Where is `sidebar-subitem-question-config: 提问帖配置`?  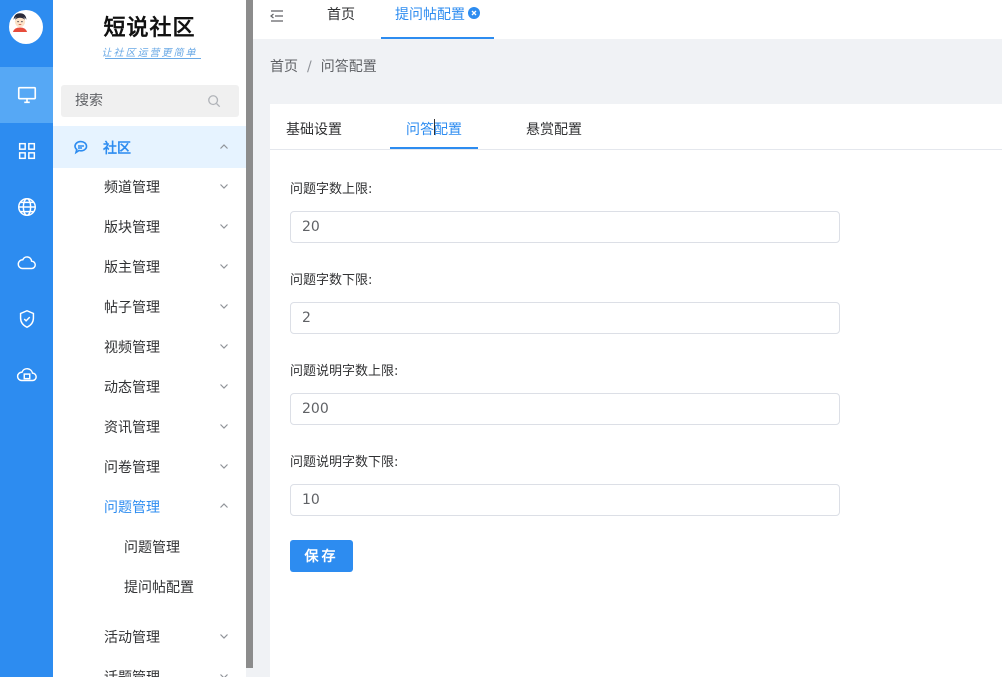 sidebar-subitem-question-config: 提问帖配置 is located at coordinates (149, 586).